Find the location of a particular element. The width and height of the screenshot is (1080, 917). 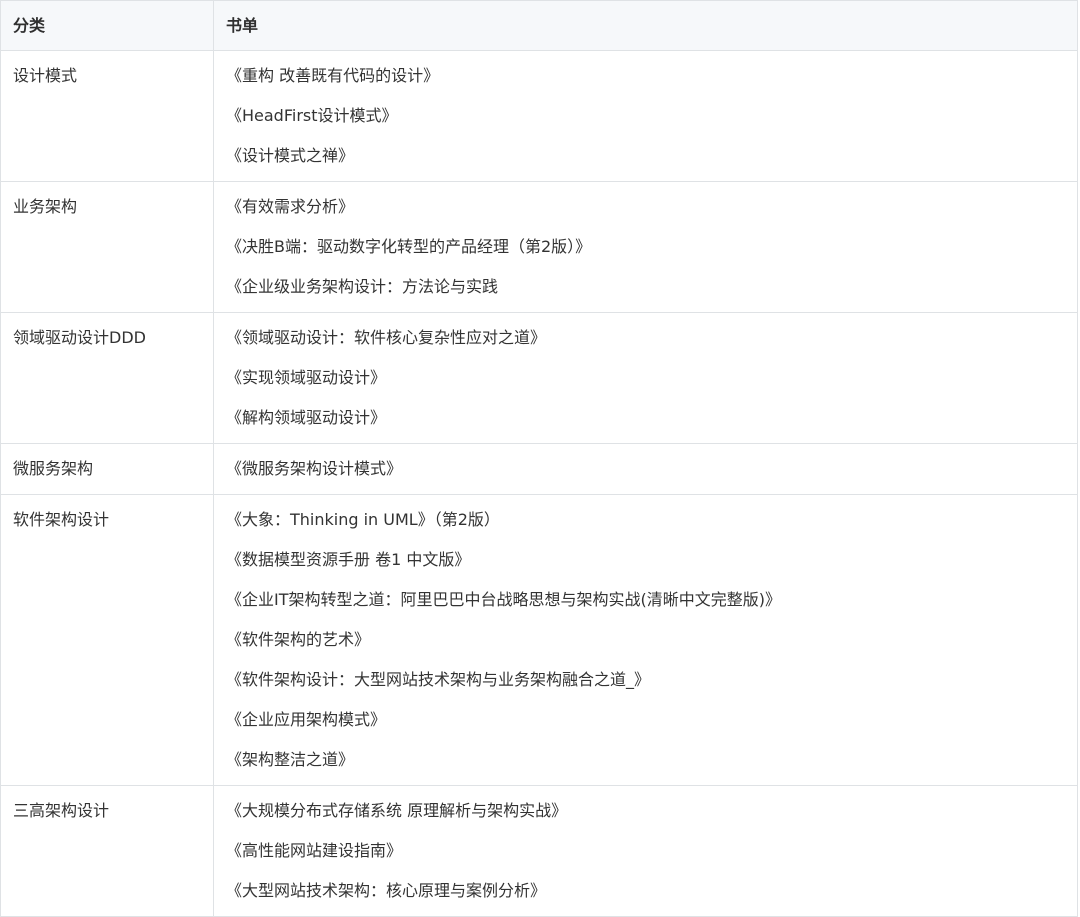

book-title: 《软件架构的艺术》 is located at coordinates (298, 639).